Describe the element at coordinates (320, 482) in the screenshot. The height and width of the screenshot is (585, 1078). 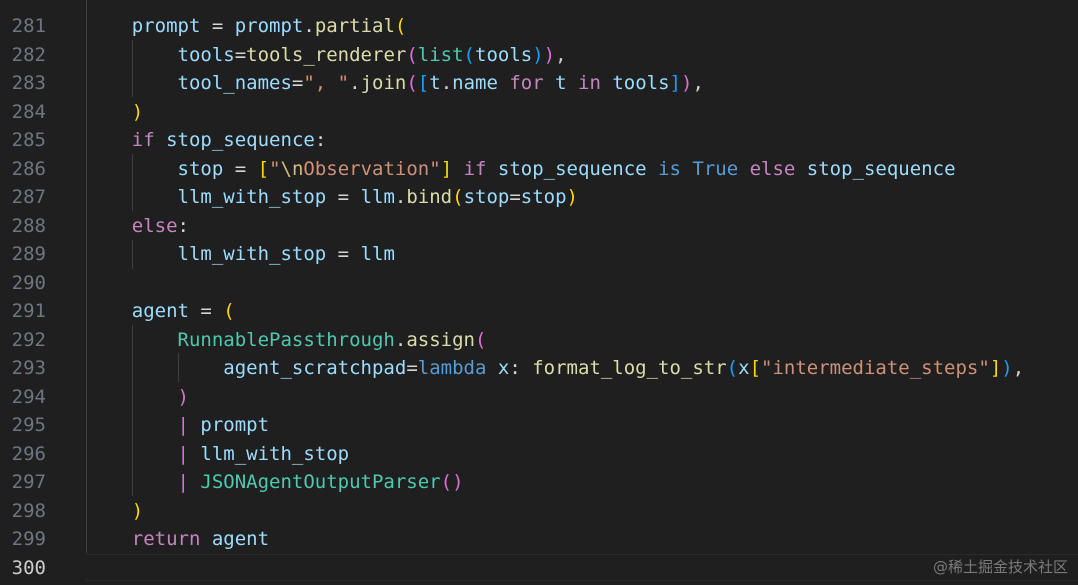
I see `code-token: JSONAgentOutputParser` at that location.